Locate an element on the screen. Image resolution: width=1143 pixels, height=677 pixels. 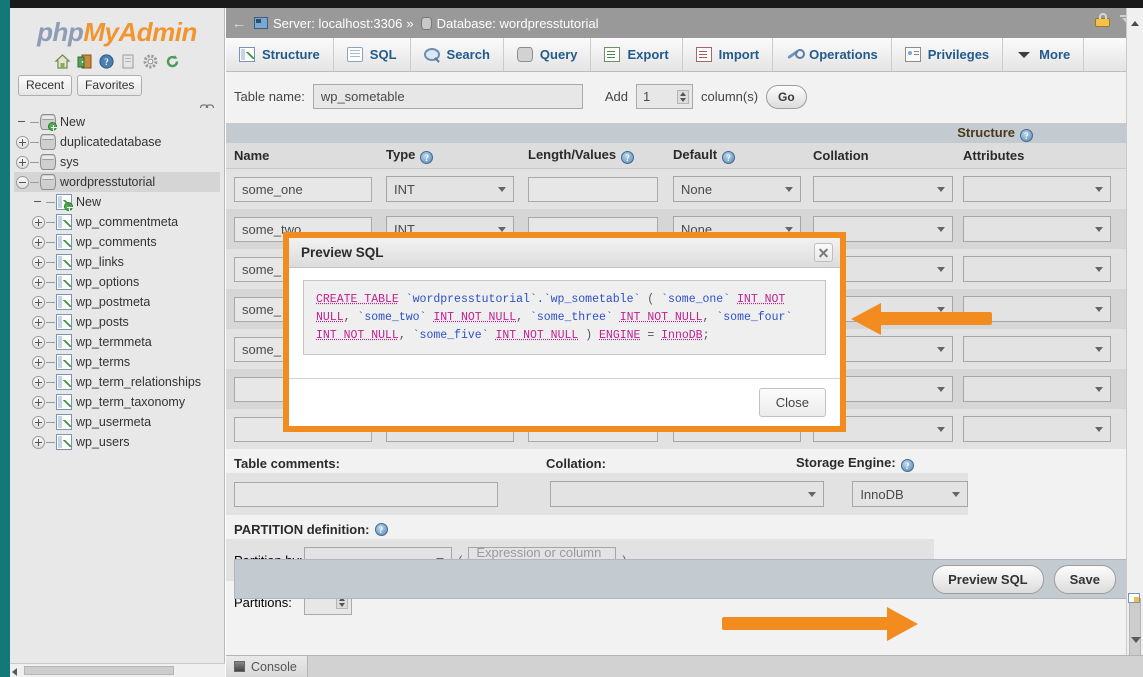
docs-icon is located at coordinates (128, 61).